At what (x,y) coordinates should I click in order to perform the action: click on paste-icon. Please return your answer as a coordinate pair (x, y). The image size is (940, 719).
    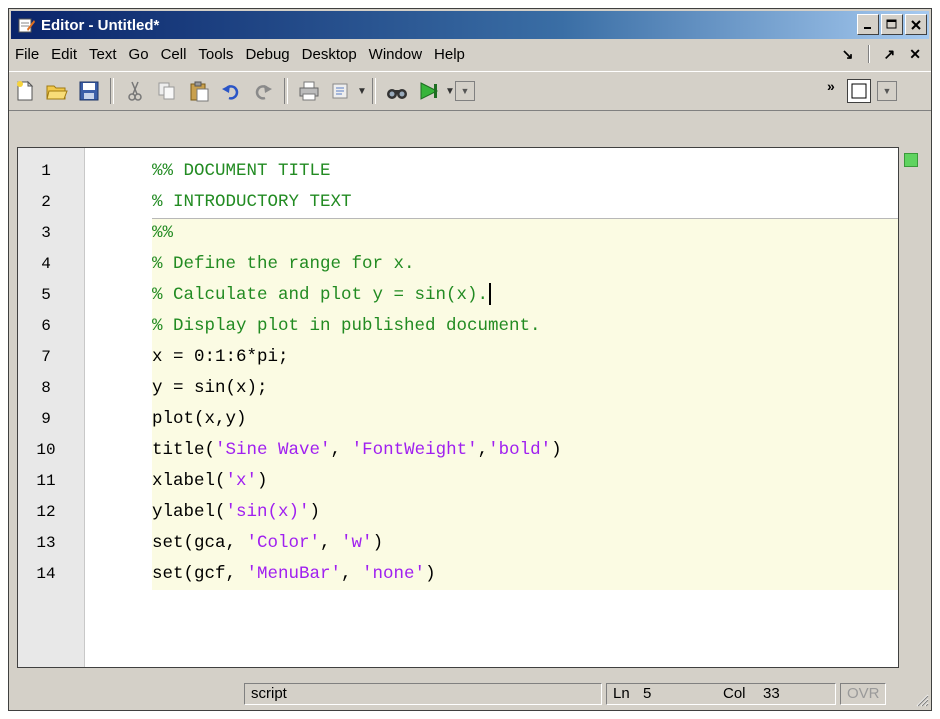
    Looking at the image, I should click on (199, 91).